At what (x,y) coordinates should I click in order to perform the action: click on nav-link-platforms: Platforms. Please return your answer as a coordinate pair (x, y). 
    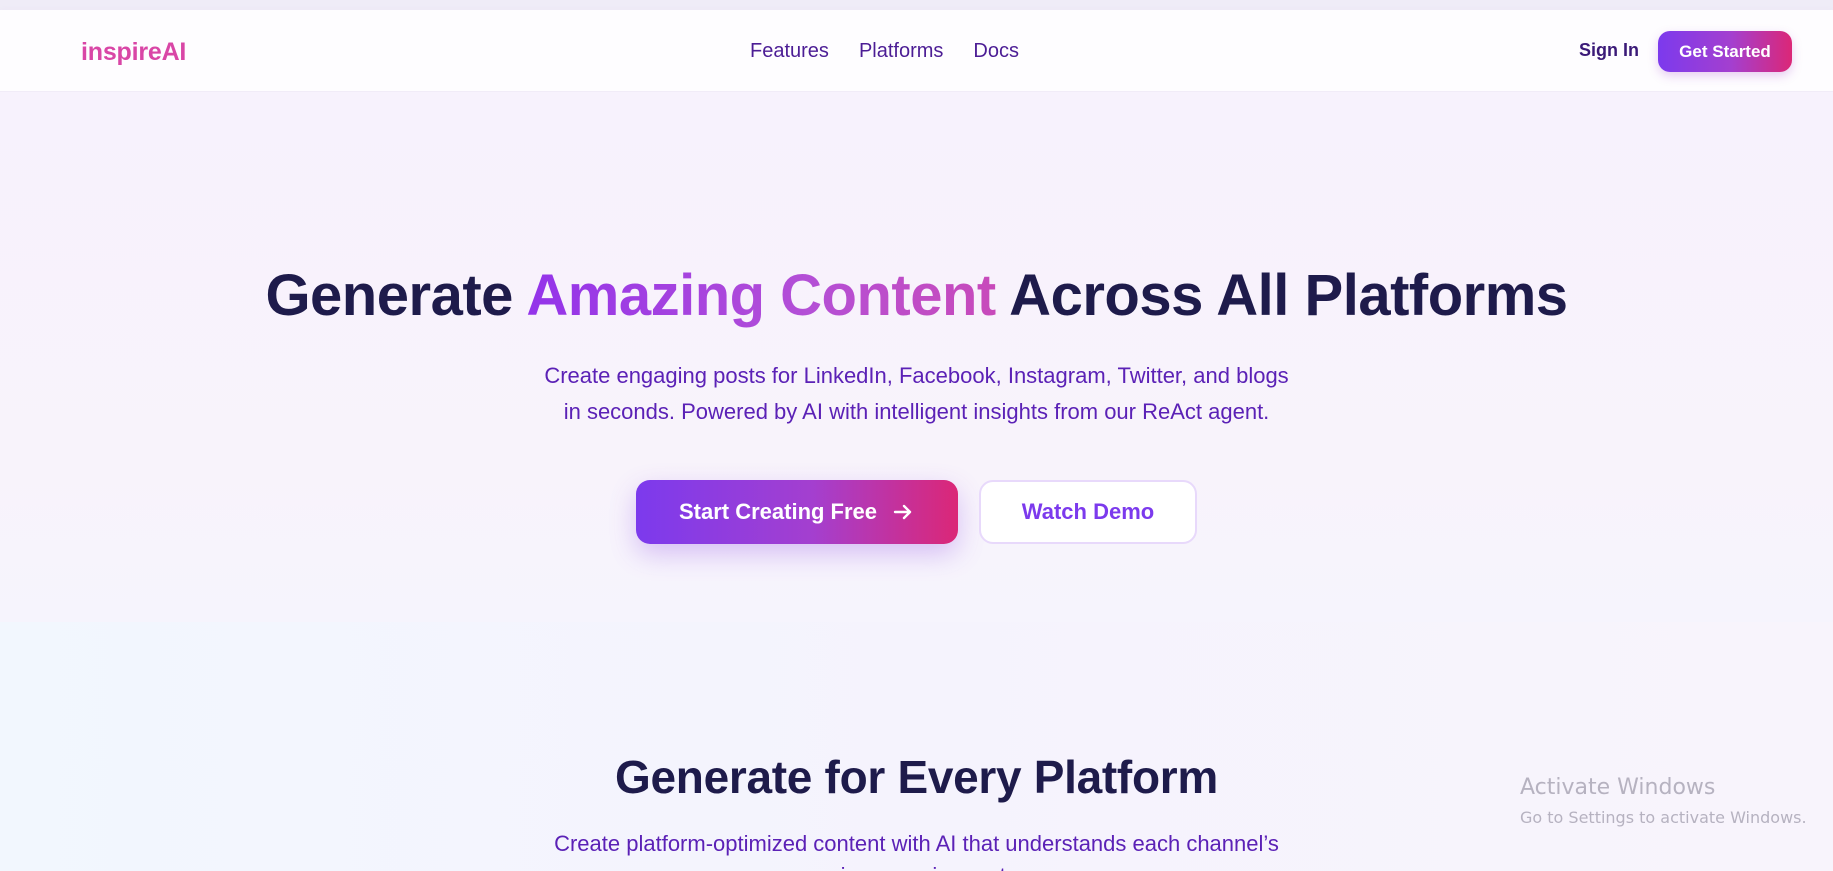
    Looking at the image, I should click on (901, 51).